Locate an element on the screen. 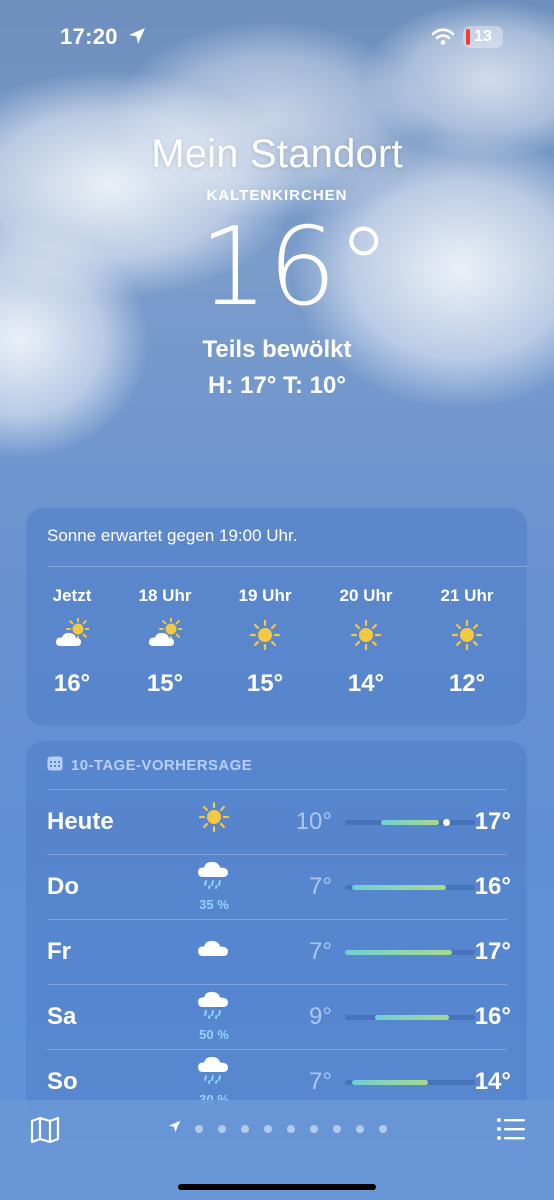 The image size is (554, 1200). battery-level: 13 is located at coordinates (483, 36).